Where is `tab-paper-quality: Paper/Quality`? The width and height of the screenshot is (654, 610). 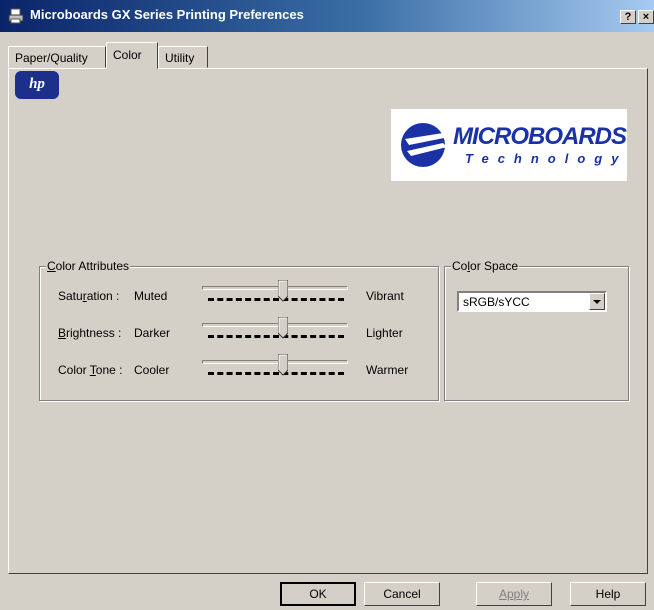 tab-paper-quality: Paper/Quality is located at coordinates (57, 57).